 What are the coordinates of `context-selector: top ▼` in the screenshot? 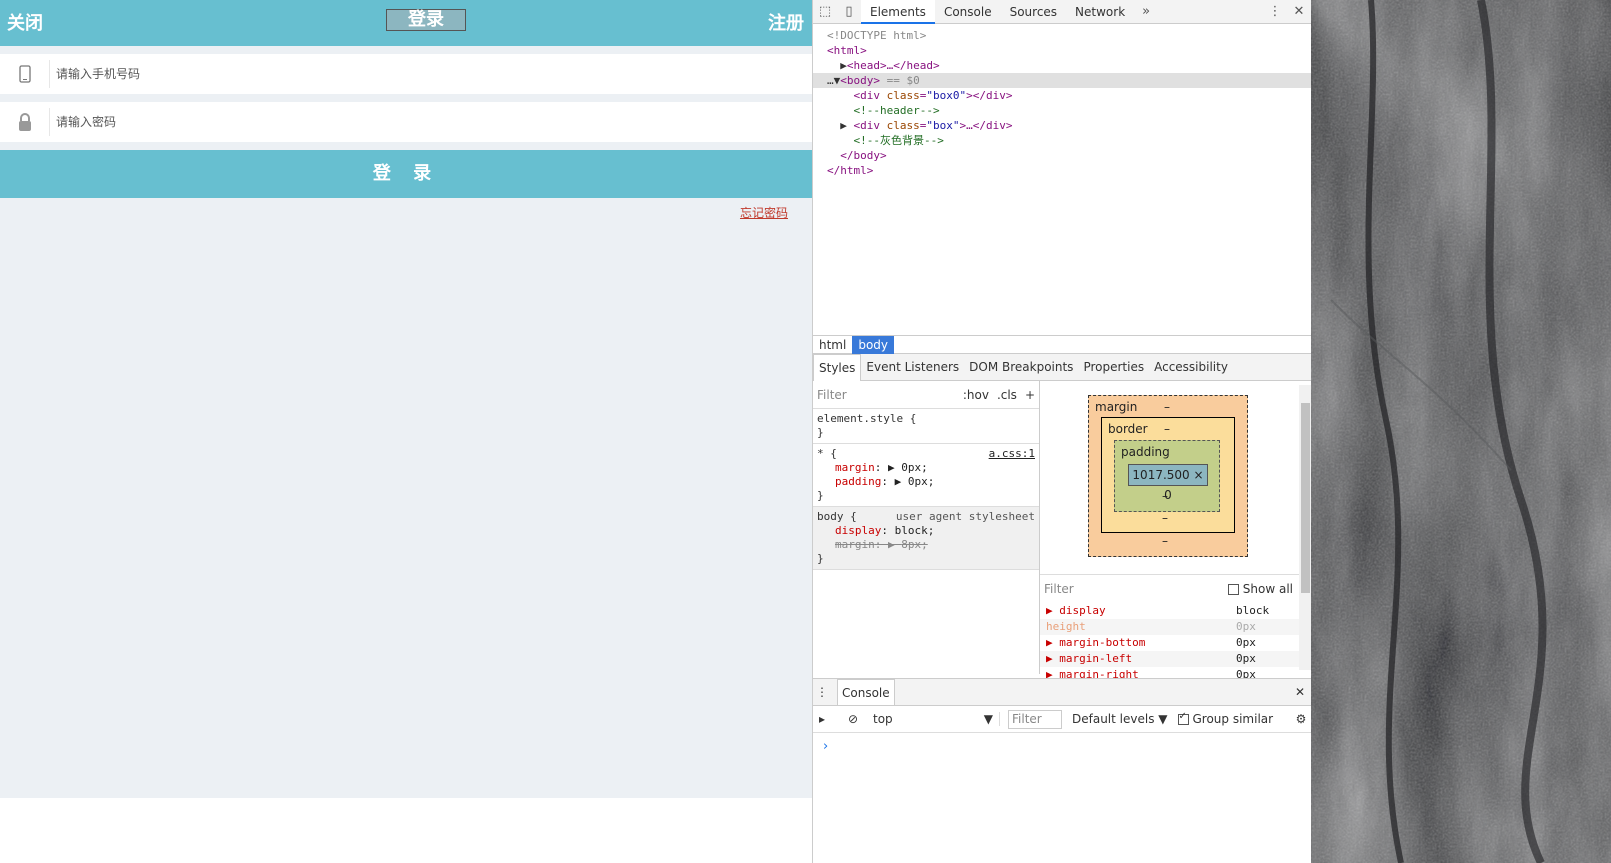 It's located at (932, 719).